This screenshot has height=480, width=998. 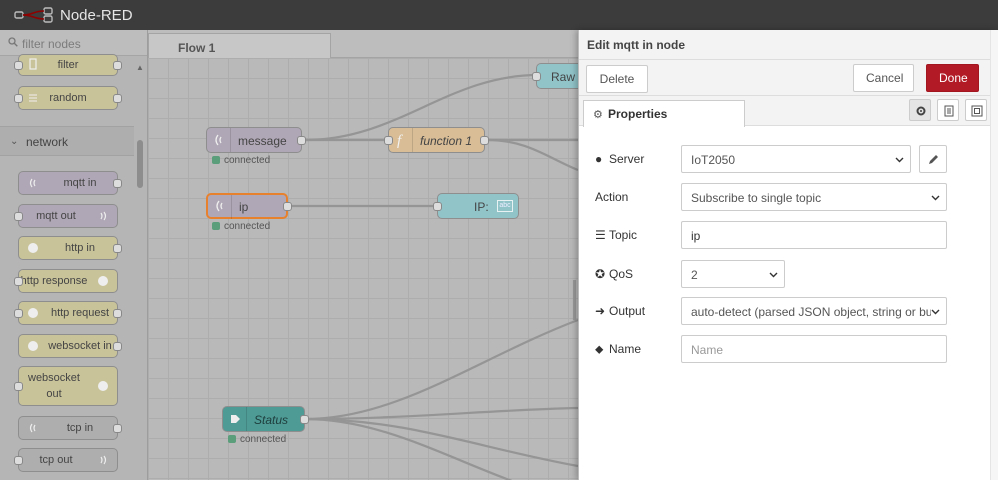 I want to click on node-description-tab, so click(x=948, y=110).